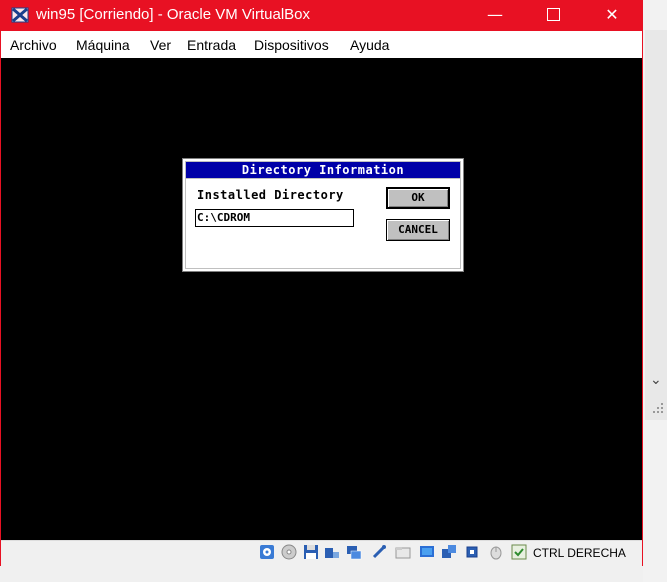 Image resolution: width=667 pixels, height=582 pixels. What do you see at coordinates (321, 553) in the screenshot?
I see `status-bar: CTRL DERECHA` at bounding box center [321, 553].